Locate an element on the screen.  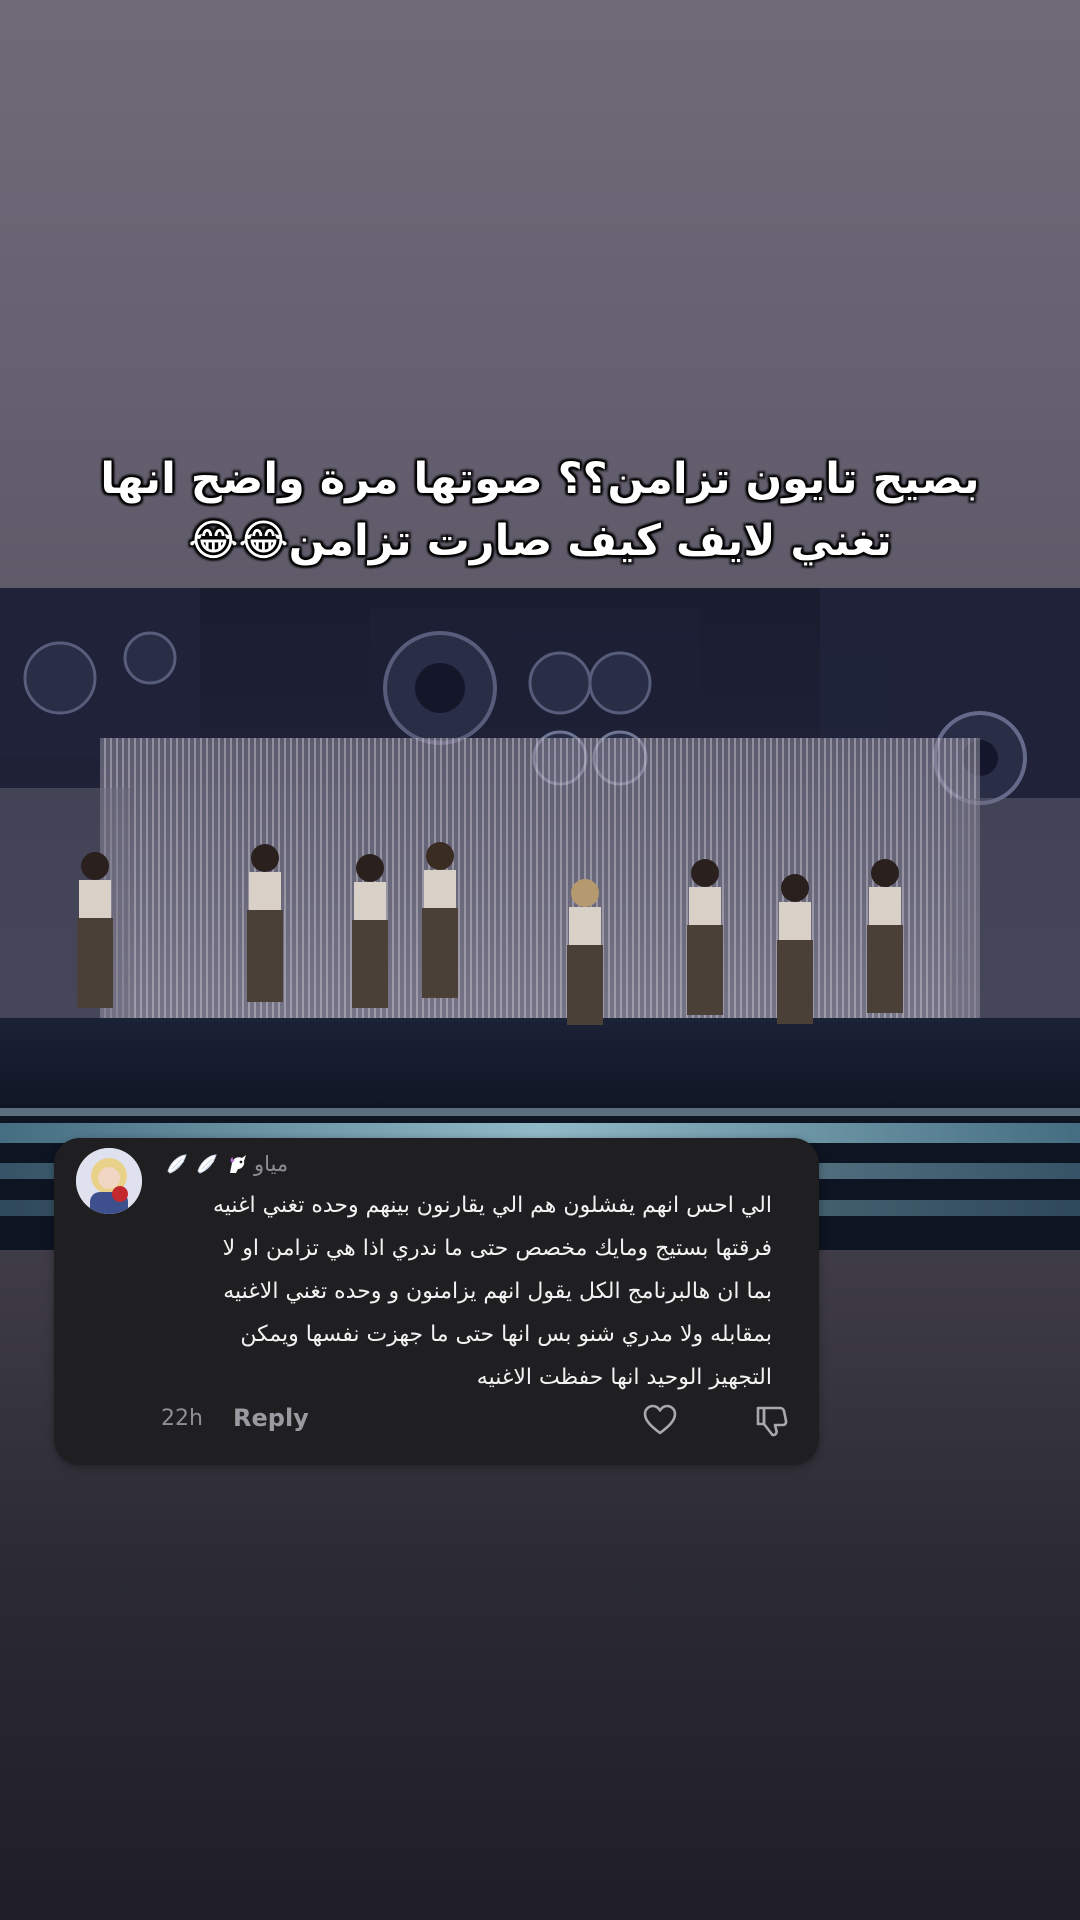
heart-icon is located at coordinates (660, 1419).